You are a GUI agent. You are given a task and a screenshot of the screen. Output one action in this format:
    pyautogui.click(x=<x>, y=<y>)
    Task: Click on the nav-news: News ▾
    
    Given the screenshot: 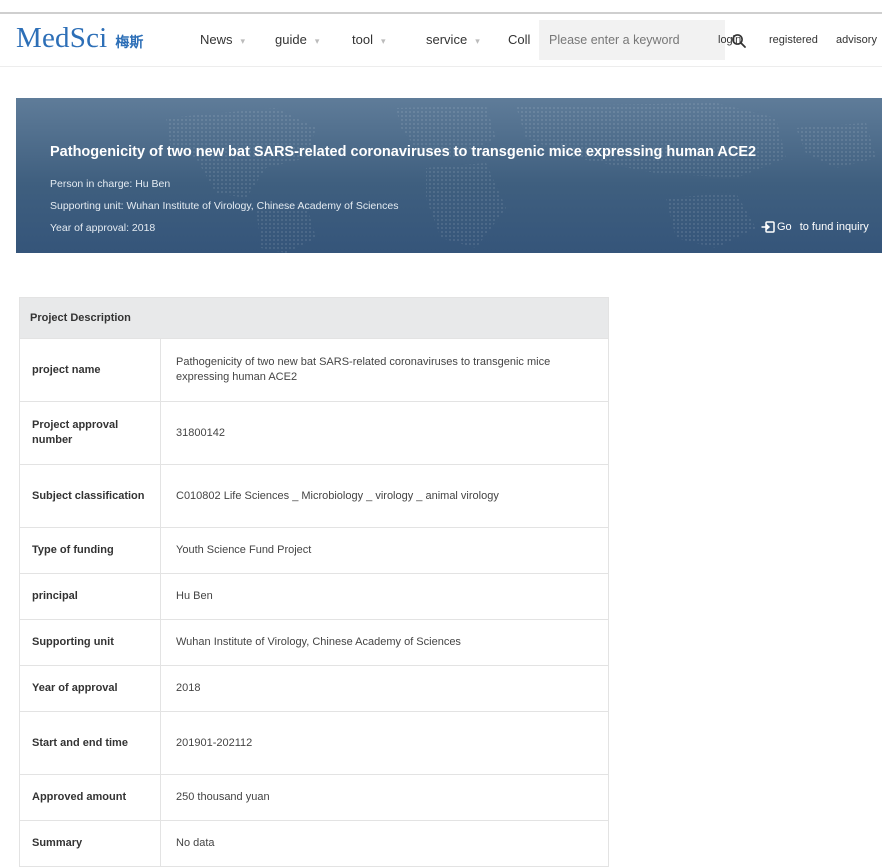 What is the action you would take?
    pyautogui.click(x=222, y=39)
    